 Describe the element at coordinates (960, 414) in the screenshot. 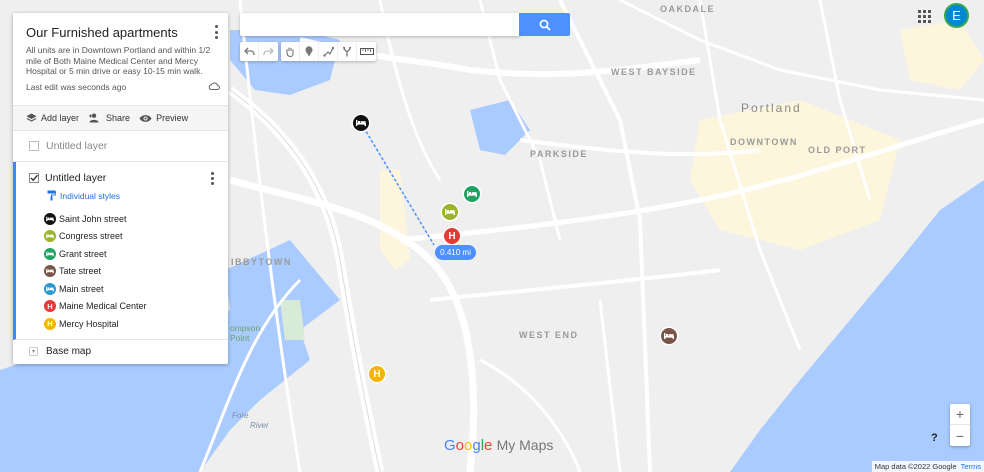

I see `zoom-in-button: +` at that location.